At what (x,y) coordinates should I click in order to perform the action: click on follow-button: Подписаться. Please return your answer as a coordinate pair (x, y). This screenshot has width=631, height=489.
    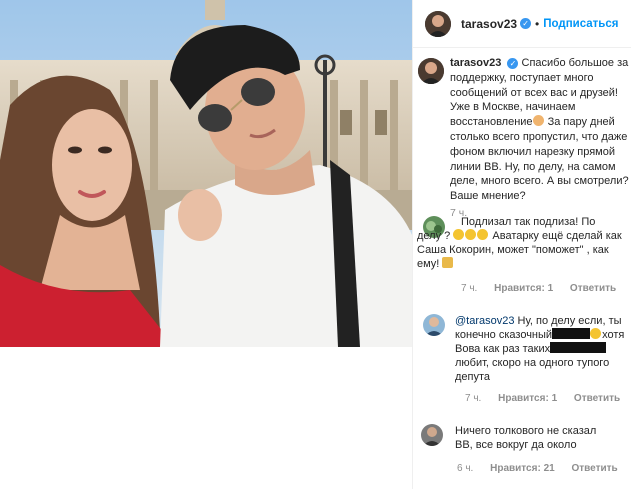
    Looking at the image, I should click on (580, 24).